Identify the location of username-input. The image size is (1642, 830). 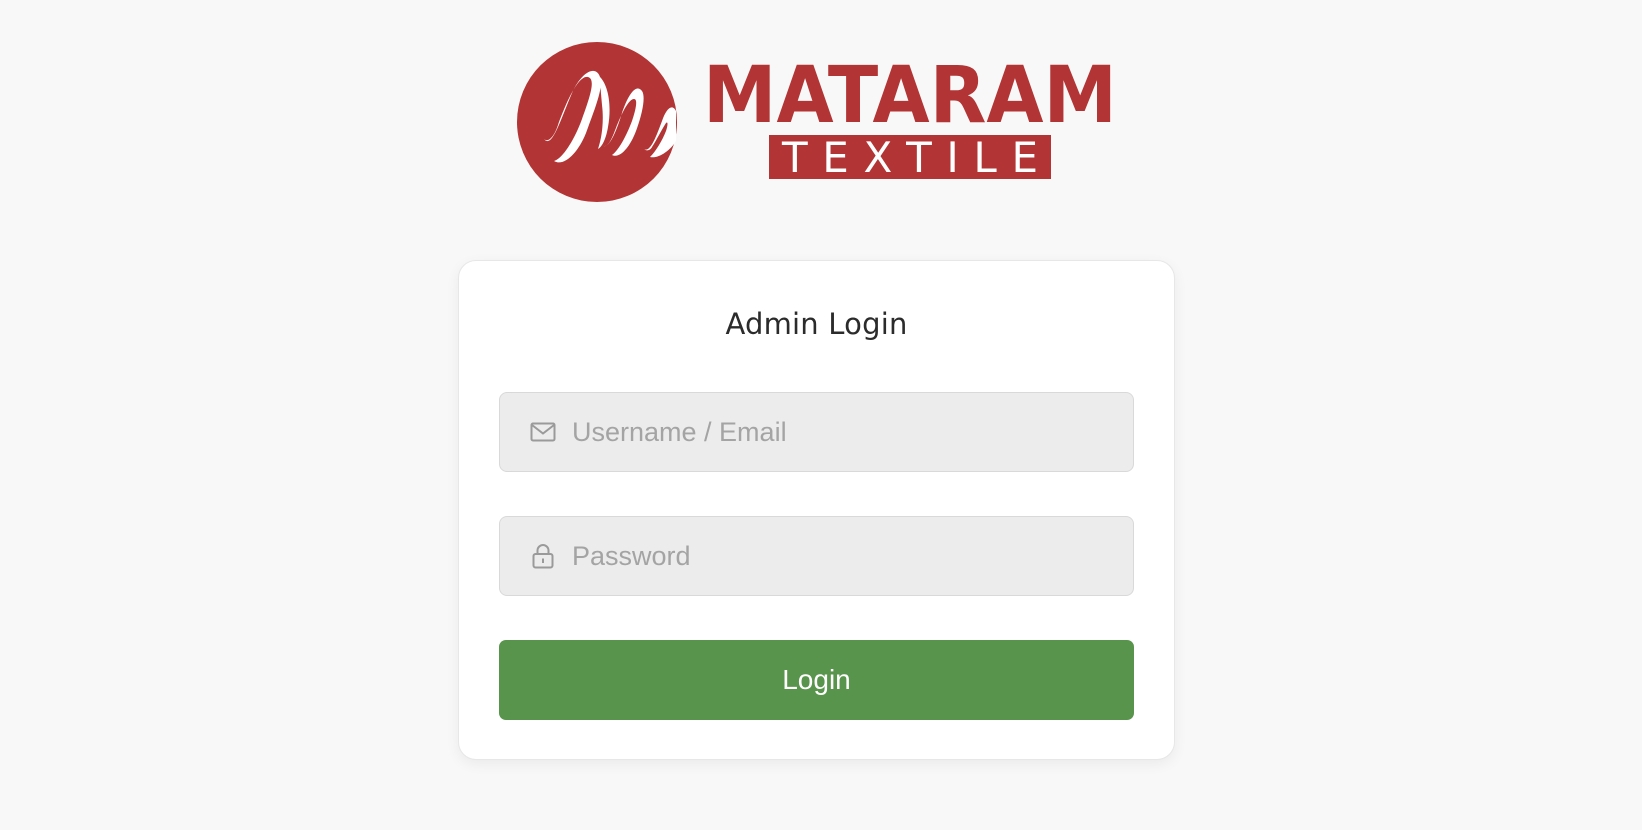
(842, 432).